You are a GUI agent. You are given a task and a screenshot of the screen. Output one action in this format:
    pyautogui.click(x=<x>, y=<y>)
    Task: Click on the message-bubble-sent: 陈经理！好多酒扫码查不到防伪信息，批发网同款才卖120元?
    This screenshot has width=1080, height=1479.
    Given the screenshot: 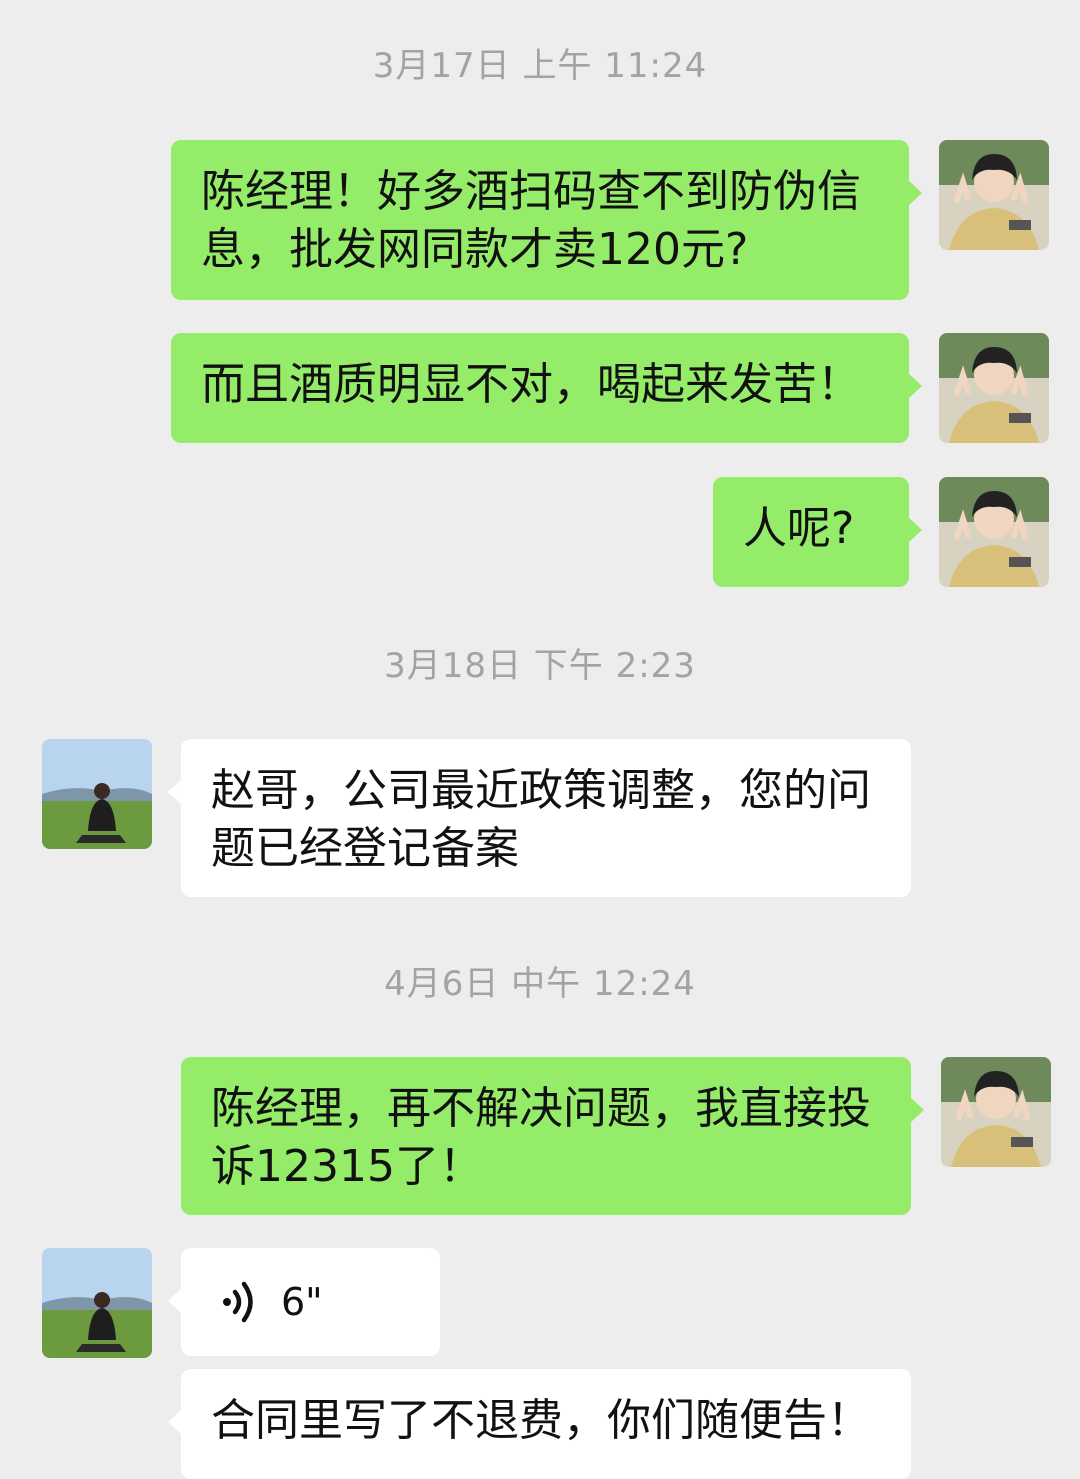 What is the action you would take?
    pyautogui.click(x=546, y=220)
    